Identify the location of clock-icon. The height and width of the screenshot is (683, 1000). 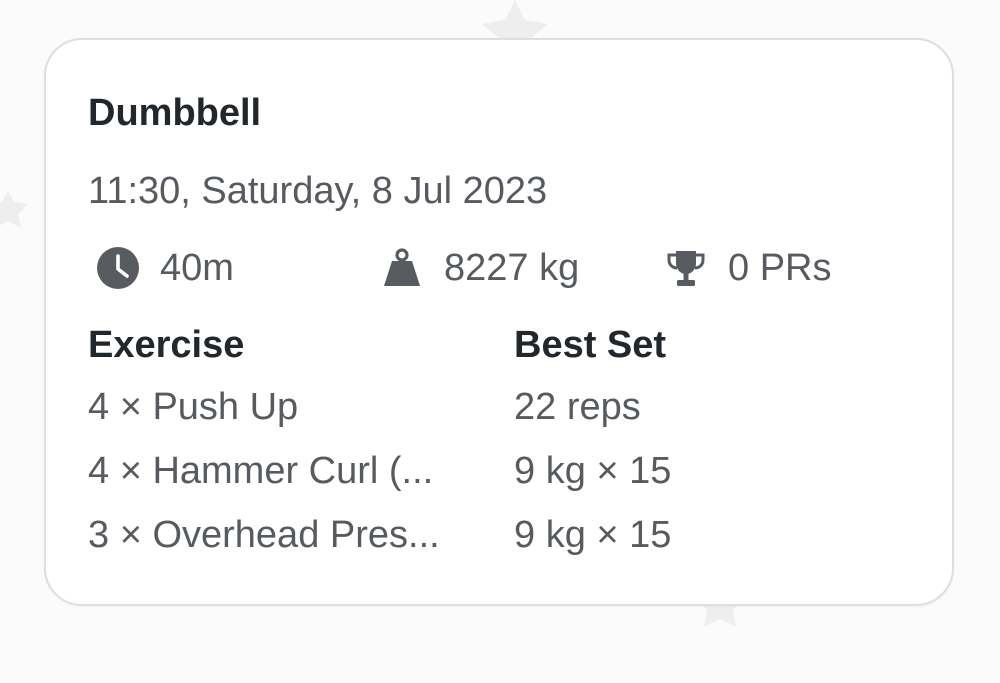
(118, 268).